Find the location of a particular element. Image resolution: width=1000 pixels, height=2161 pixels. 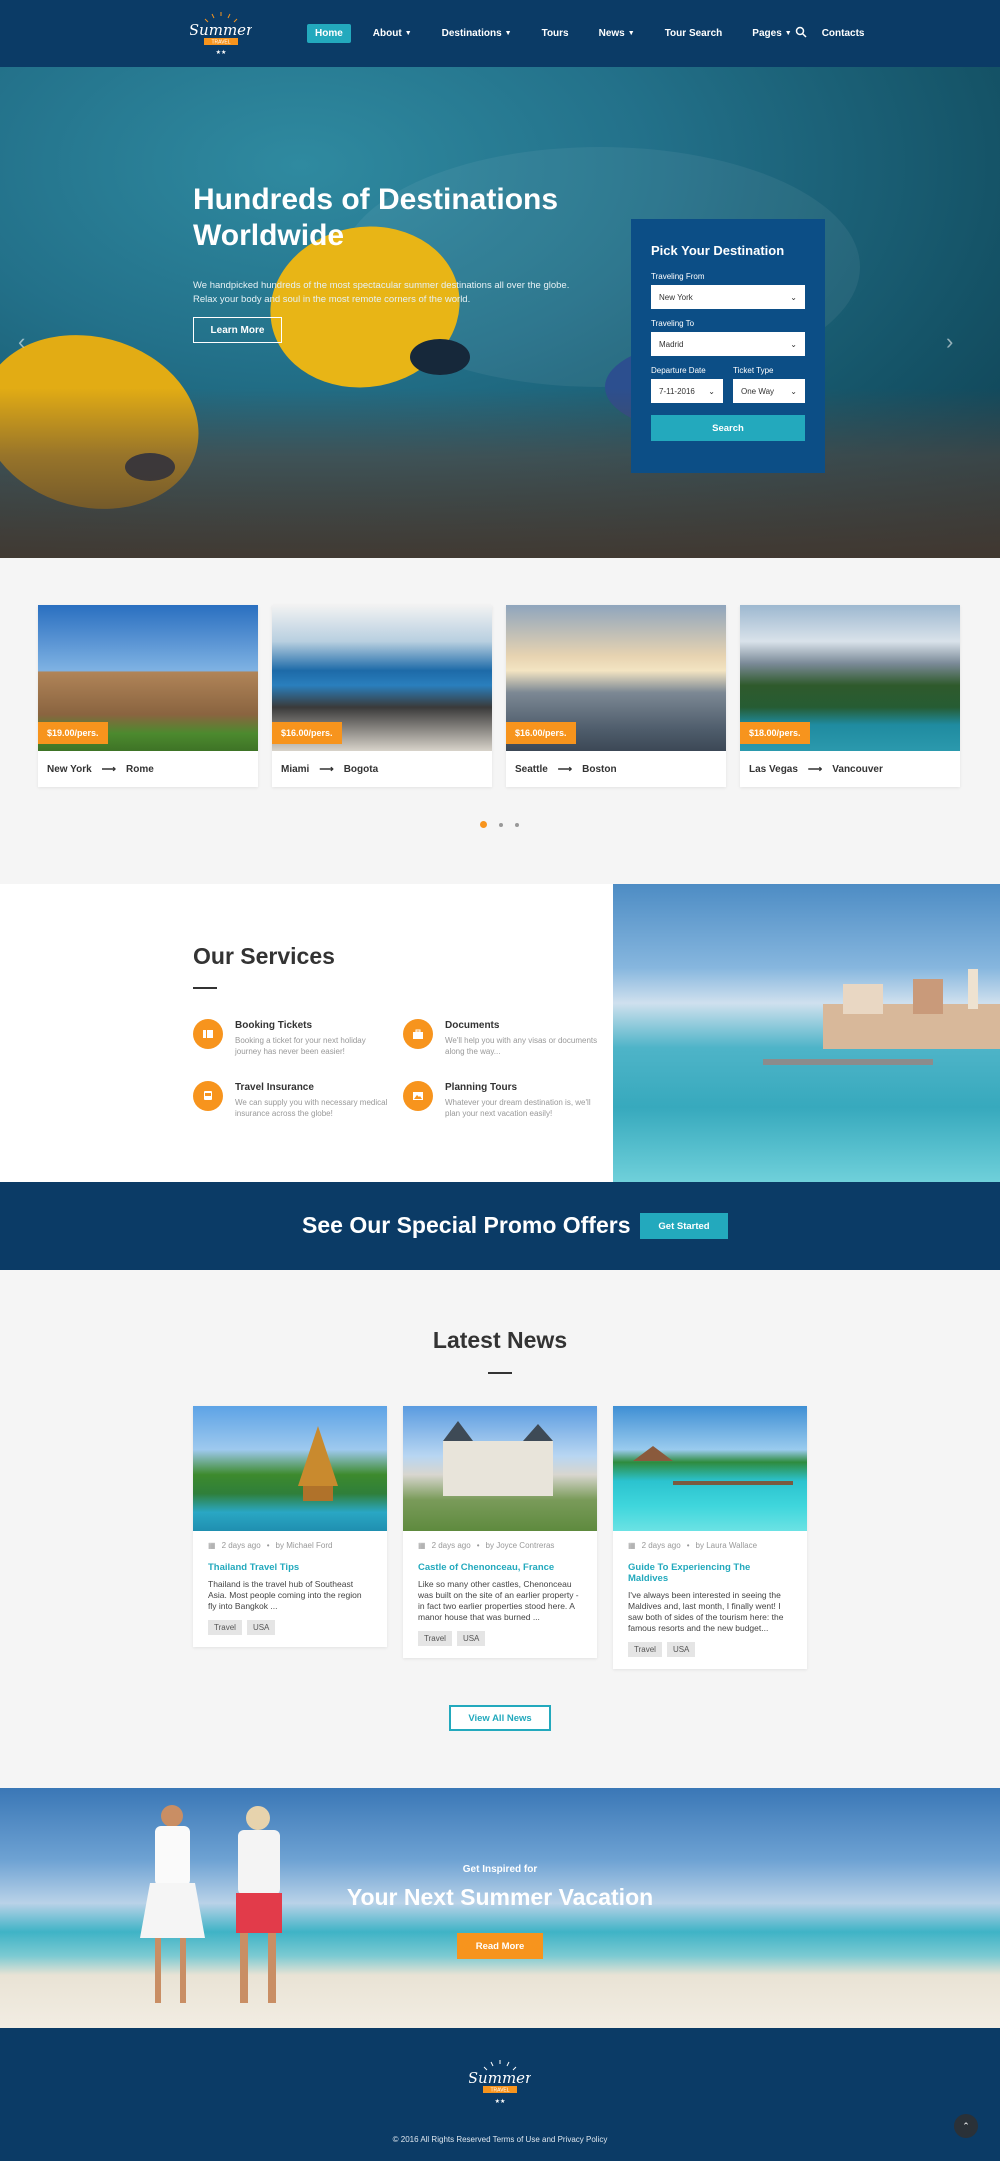

type-label: Ticket Type is located at coordinates (753, 370).